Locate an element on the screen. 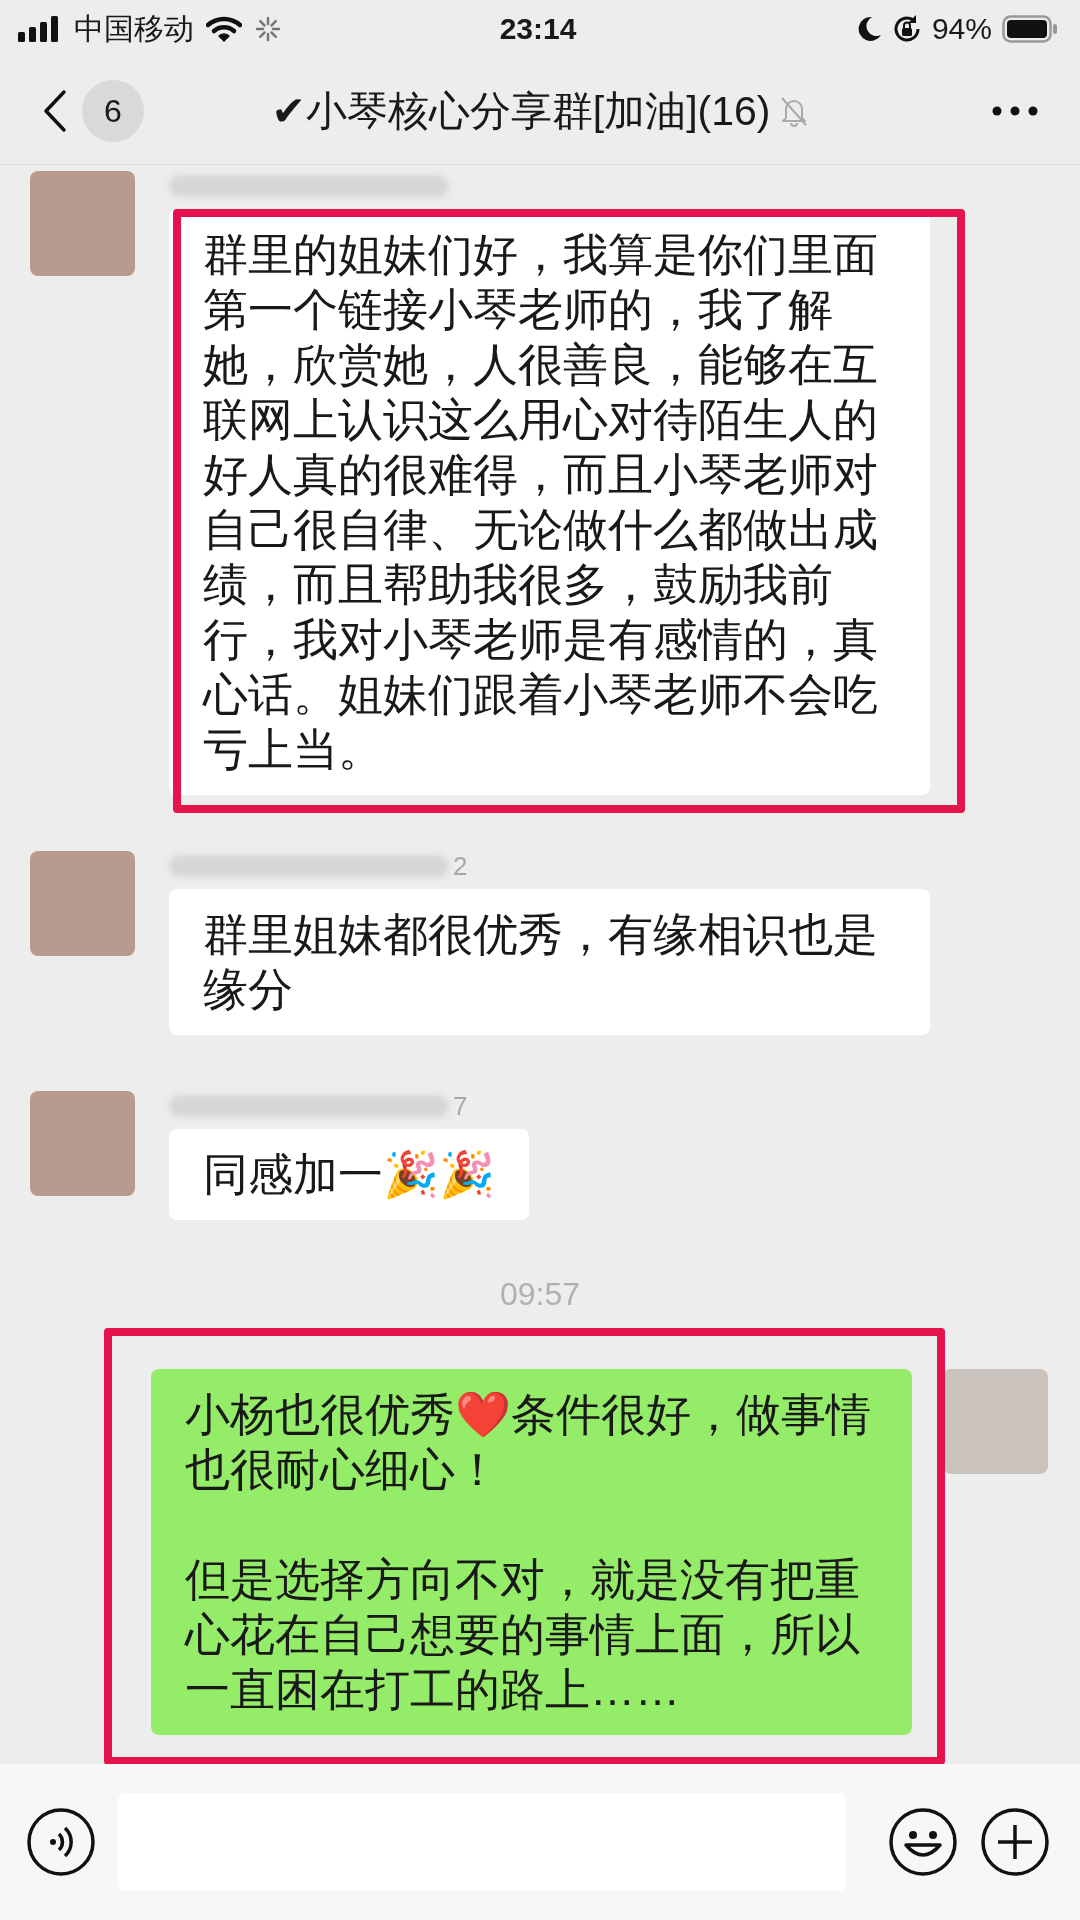 This screenshot has height=1920, width=1080. battery-icon is located at coordinates (1030, 29).